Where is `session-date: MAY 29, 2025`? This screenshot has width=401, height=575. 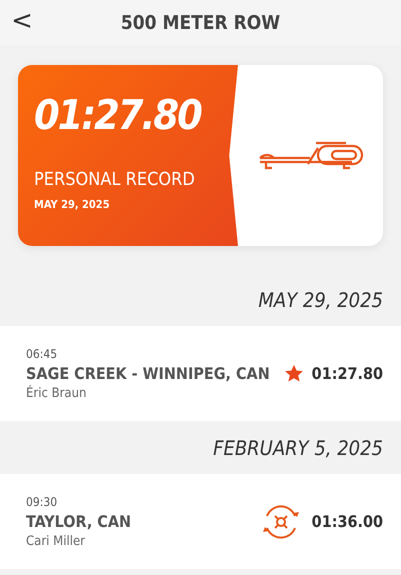 session-date: MAY 29, 2025 is located at coordinates (320, 300).